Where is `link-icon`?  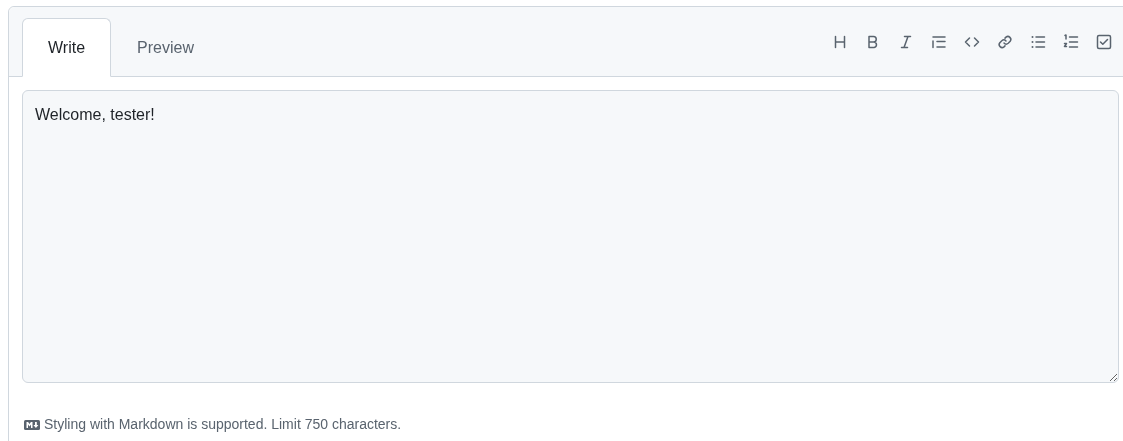 link-icon is located at coordinates (1004, 41).